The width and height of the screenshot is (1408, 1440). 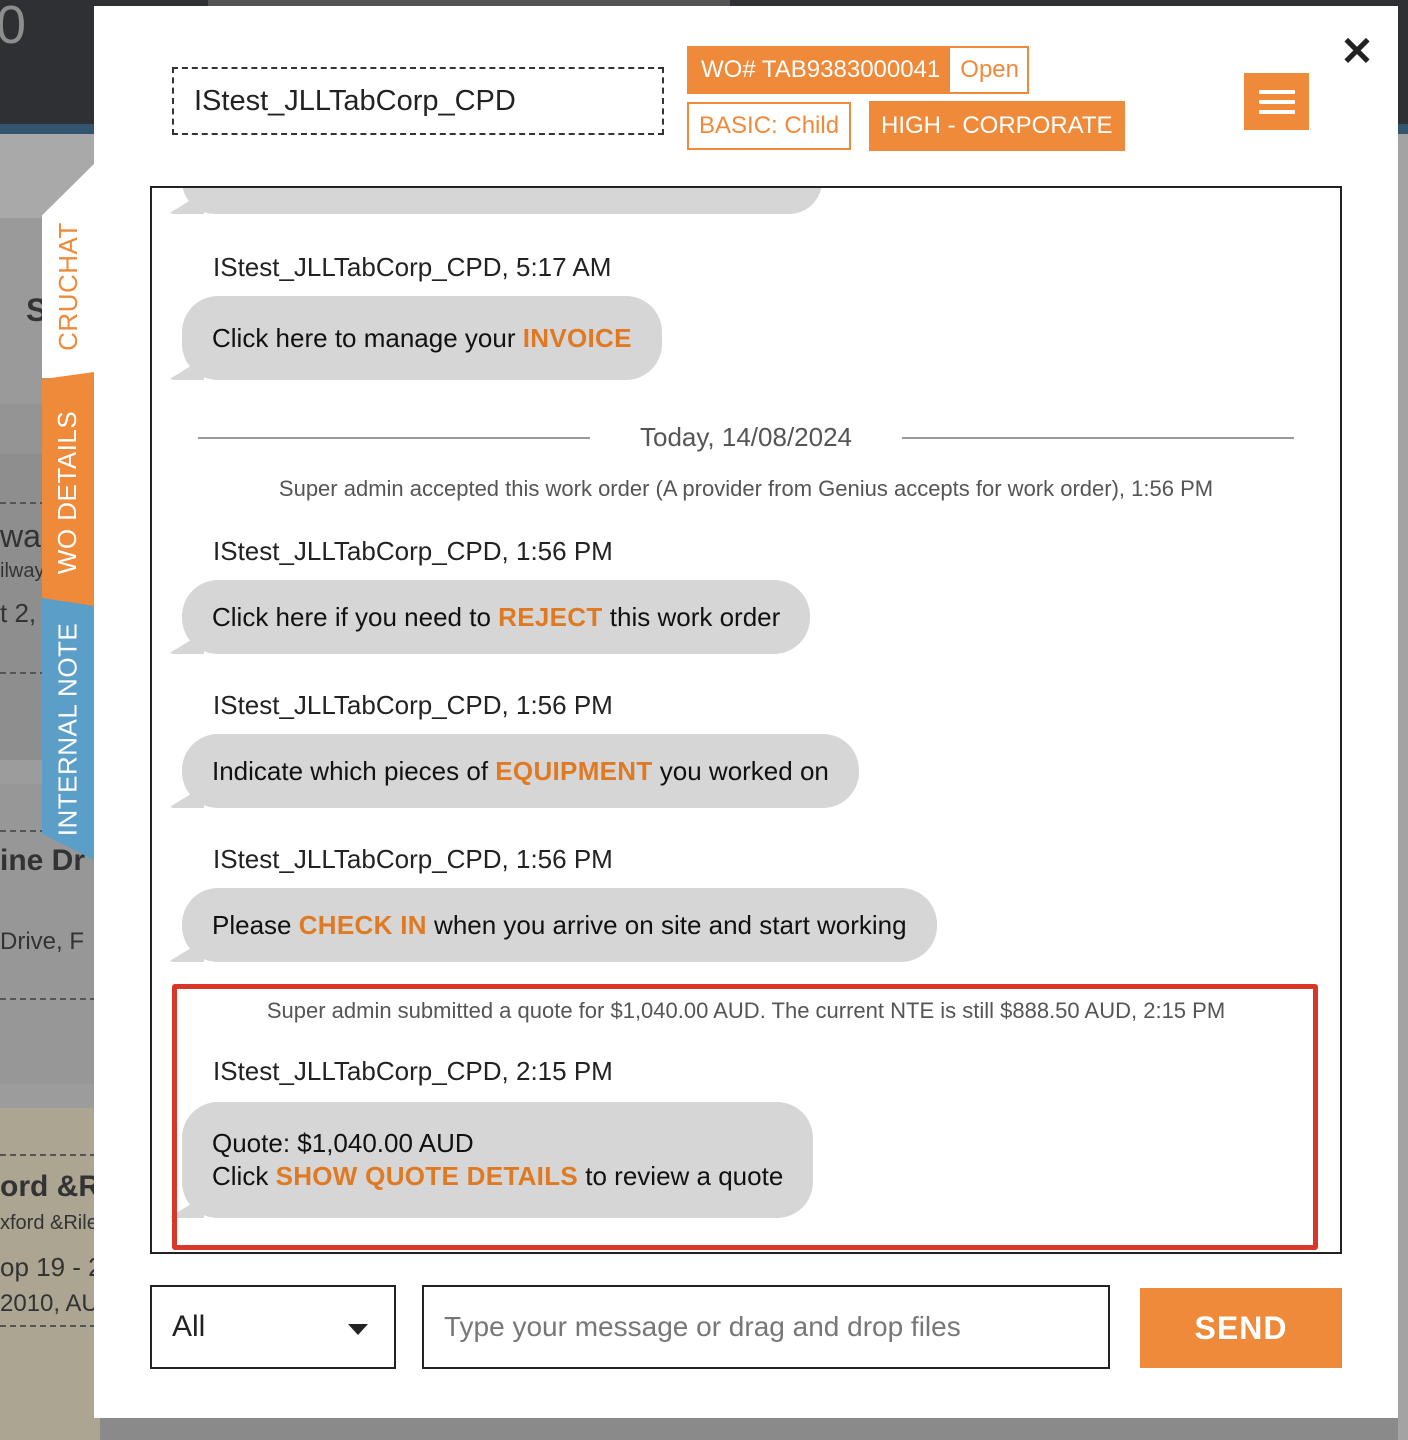 What do you see at coordinates (418, 101) in the screenshot?
I see `modal-title: IStest_JLLTabCorp_CPD` at bounding box center [418, 101].